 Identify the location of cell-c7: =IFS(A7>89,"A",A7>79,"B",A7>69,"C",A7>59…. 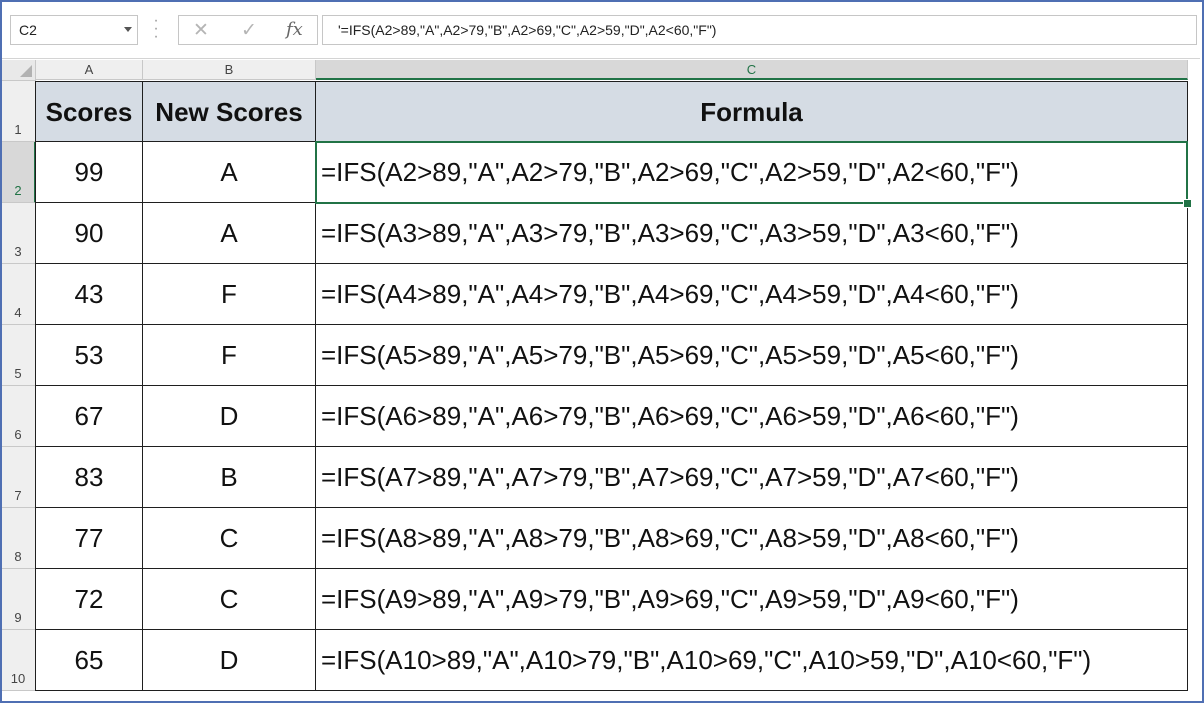
(752, 477).